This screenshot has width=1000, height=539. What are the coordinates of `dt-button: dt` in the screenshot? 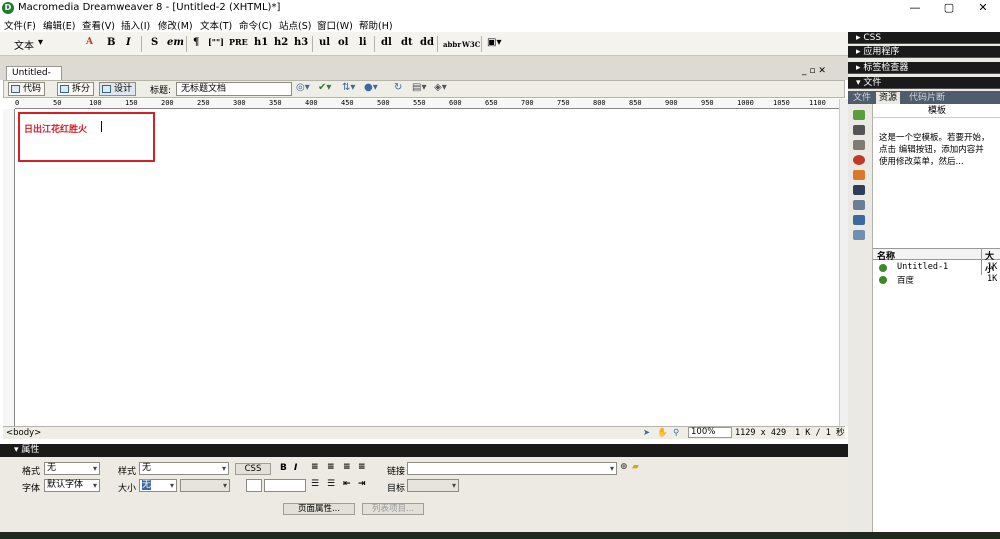 It's located at (407, 42).